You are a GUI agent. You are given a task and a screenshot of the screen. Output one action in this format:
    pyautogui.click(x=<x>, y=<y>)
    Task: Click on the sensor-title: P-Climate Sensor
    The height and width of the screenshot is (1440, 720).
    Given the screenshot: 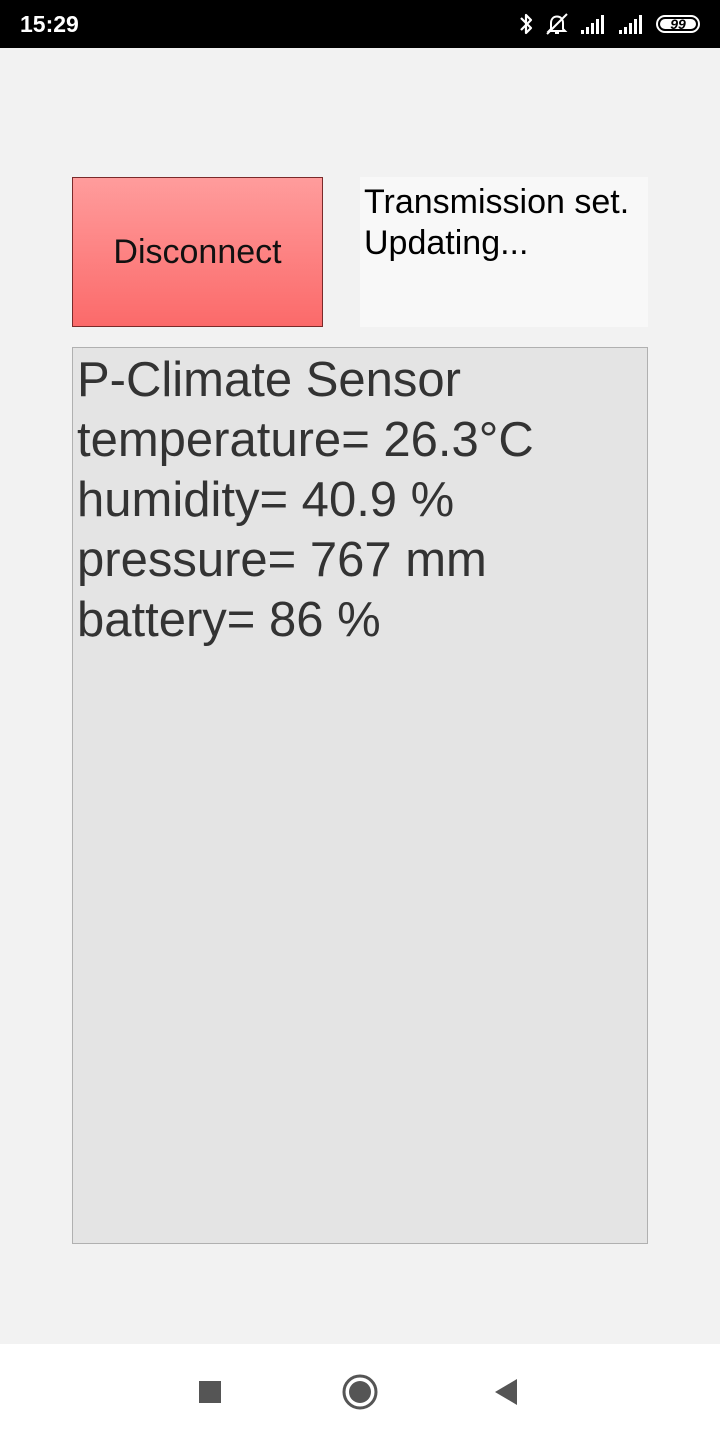 What is the action you would take?
    pyautogui.click(x=269, y=380)
    